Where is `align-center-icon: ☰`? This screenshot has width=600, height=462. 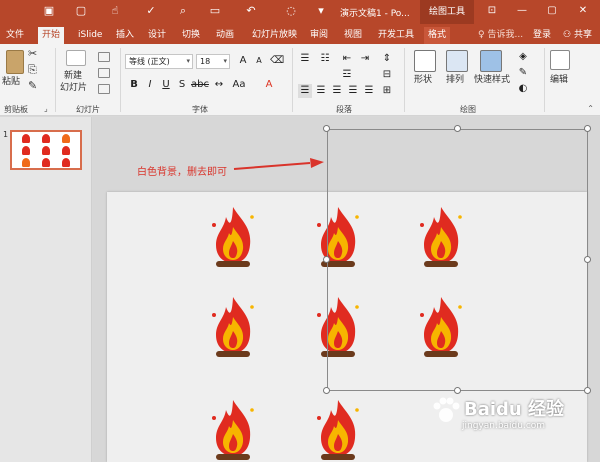
align-center-icon: ☰ is located at coordinates (321, 91).